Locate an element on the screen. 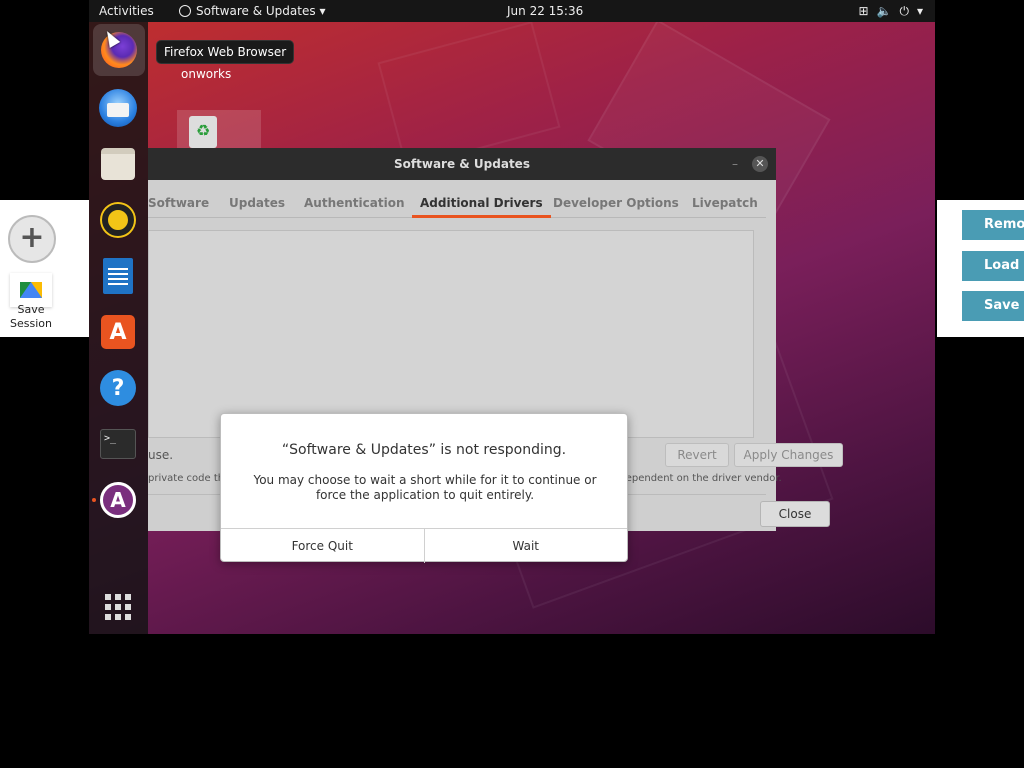 The image size is (1024, 768). system-tray: ⊞ 🔈 ⏻ ▾ is located at coordinates (886, 11).